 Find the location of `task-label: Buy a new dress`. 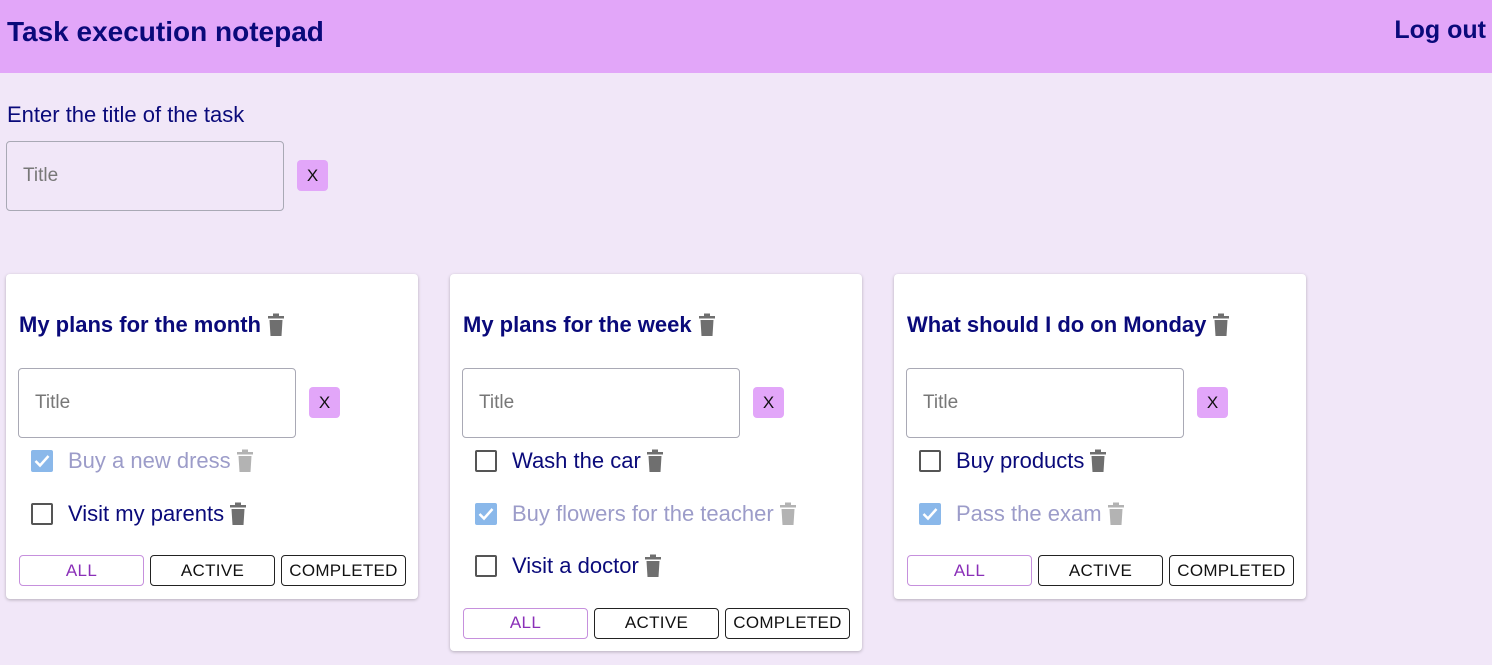

task-label: Buy a new dress is located at coordinates (149, 460).